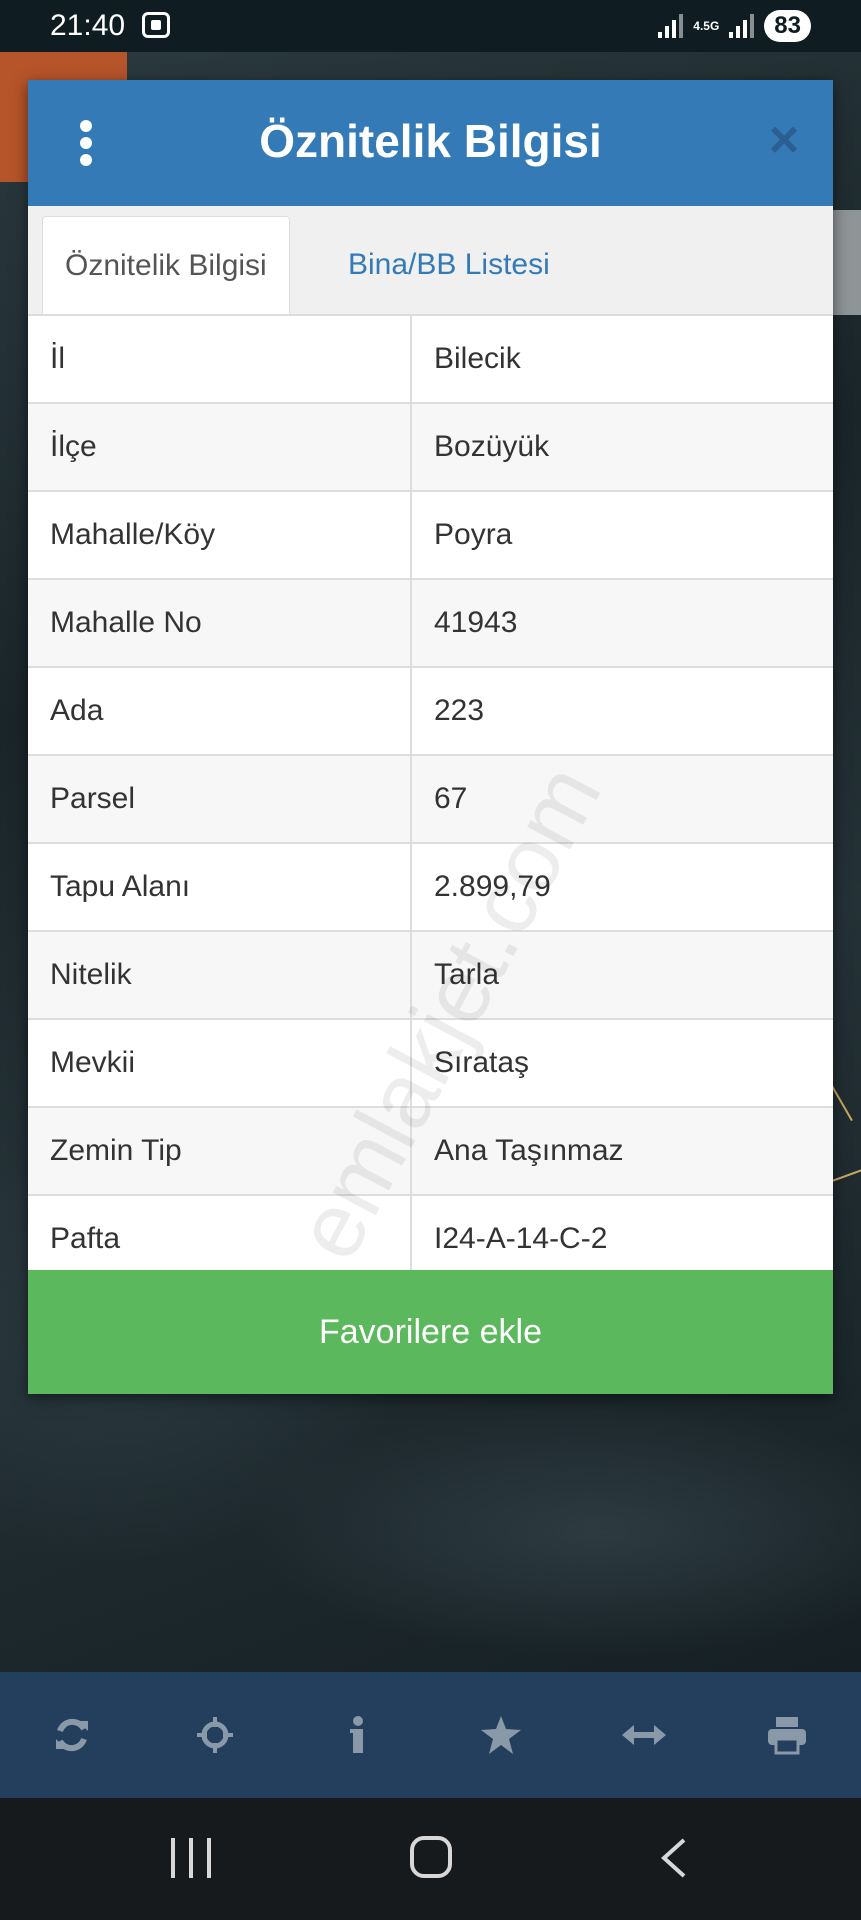 The height and width of the screenshot is (1920, 861). I want to click on table-row: İlçe Bozüyük, so click(430, 446).